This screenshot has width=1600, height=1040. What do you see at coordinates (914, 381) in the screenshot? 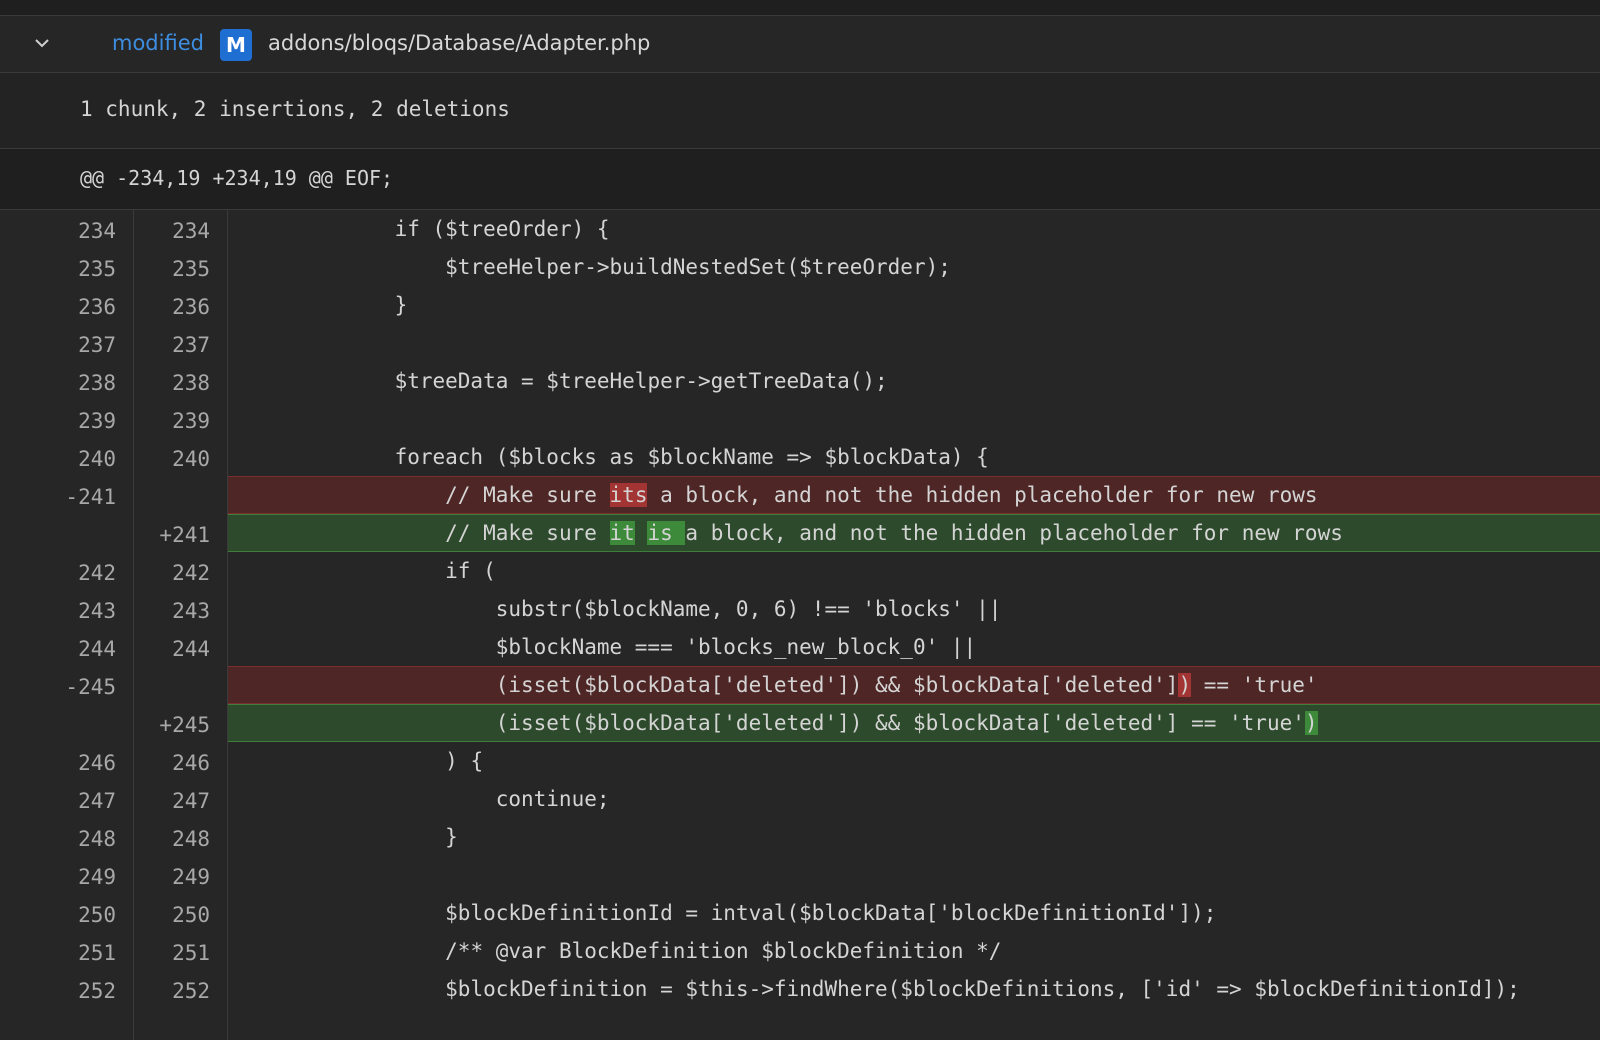
I see `line-code: $treeData = $treeHelper->getTreeData();` at bounding box center [914, 381].